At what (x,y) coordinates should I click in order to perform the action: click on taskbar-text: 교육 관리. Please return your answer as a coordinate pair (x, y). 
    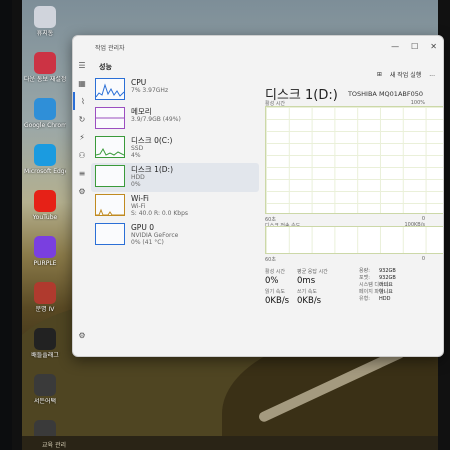
    Looking at the image, I should click on (54, 445).